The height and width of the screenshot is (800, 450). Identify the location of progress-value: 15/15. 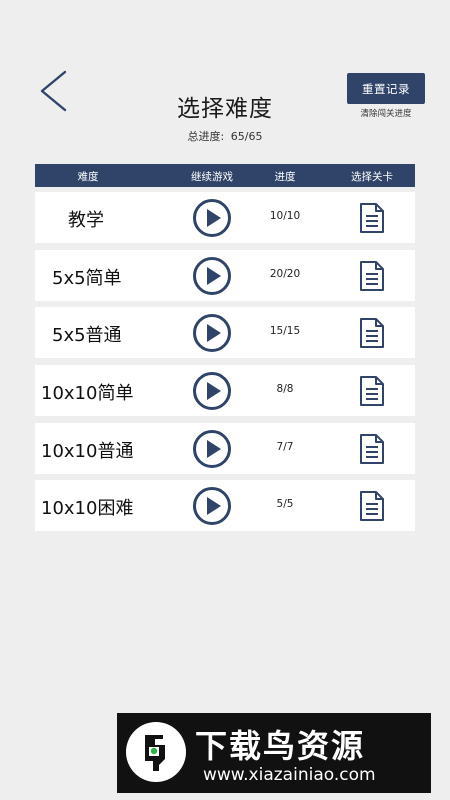
(285, 331).